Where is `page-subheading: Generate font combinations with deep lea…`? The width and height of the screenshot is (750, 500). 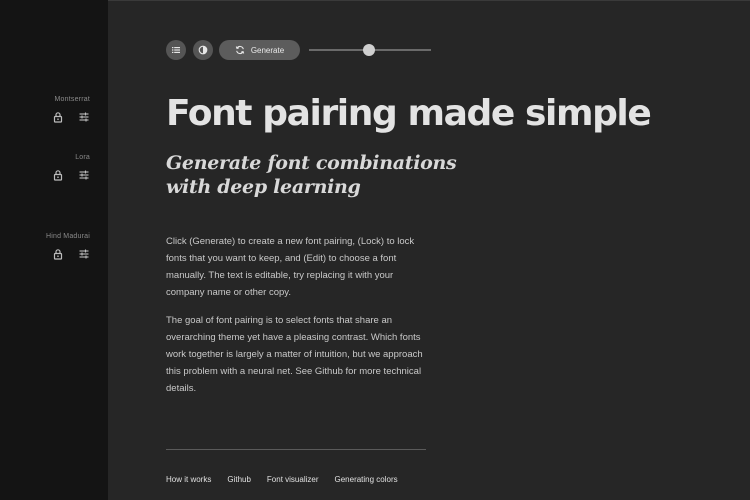 page-subheading: Generate font combinations with deep lea… is located at coordinates (331, 175).